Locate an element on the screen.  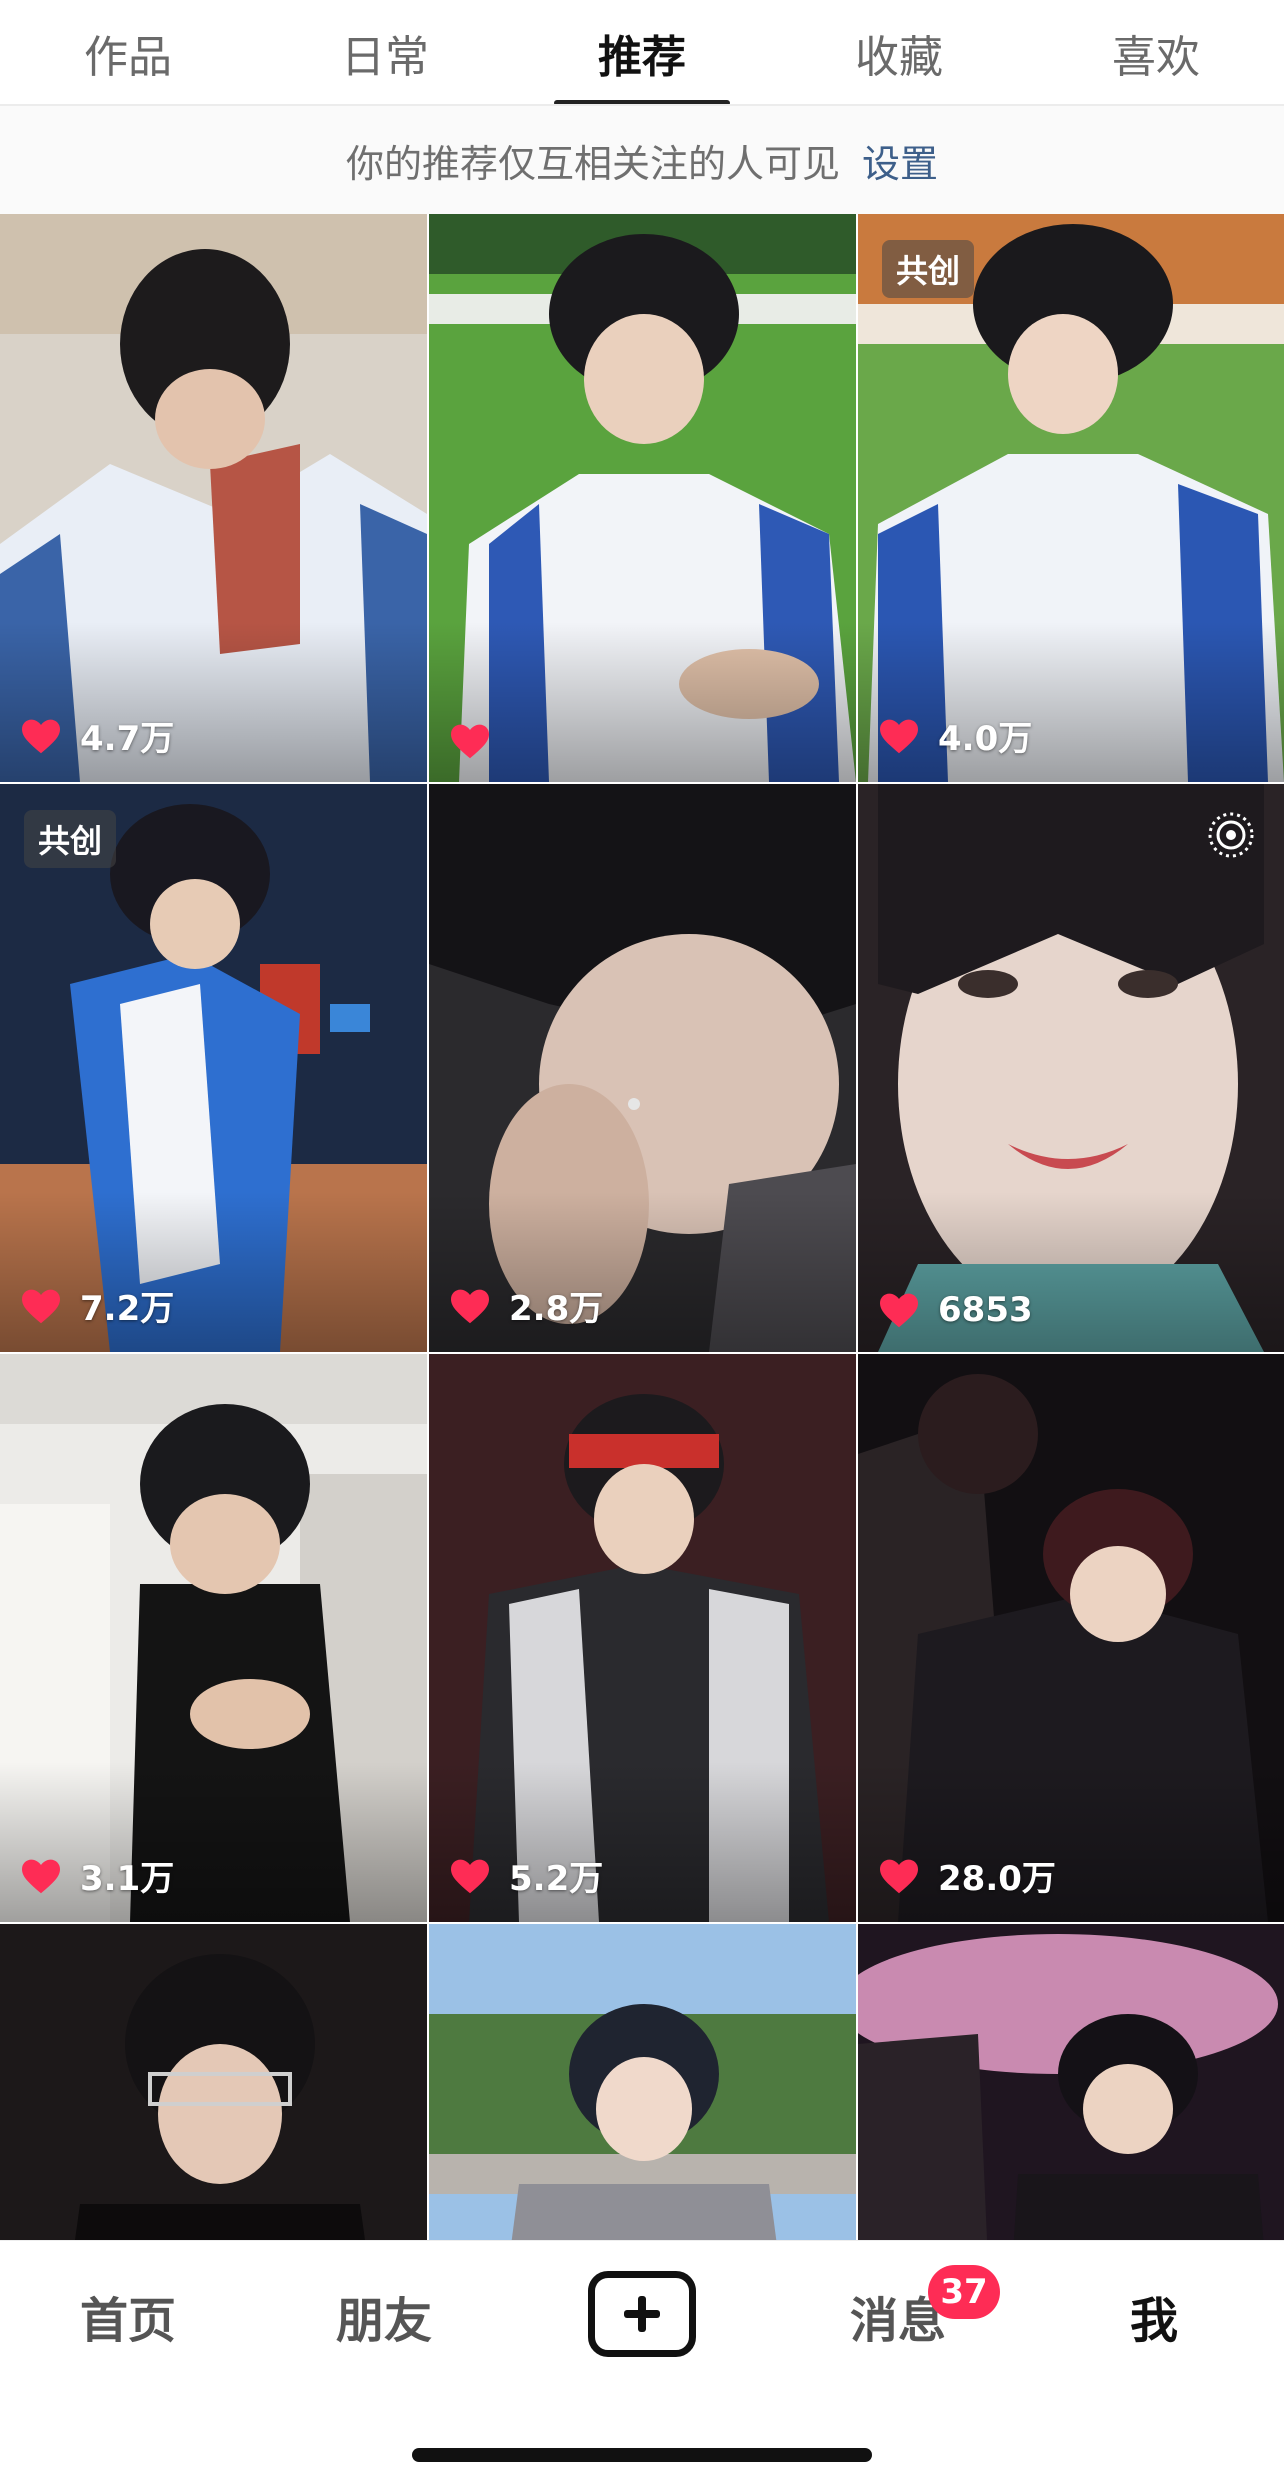
tab-works: 作品 is located at coordinates (128, 53).